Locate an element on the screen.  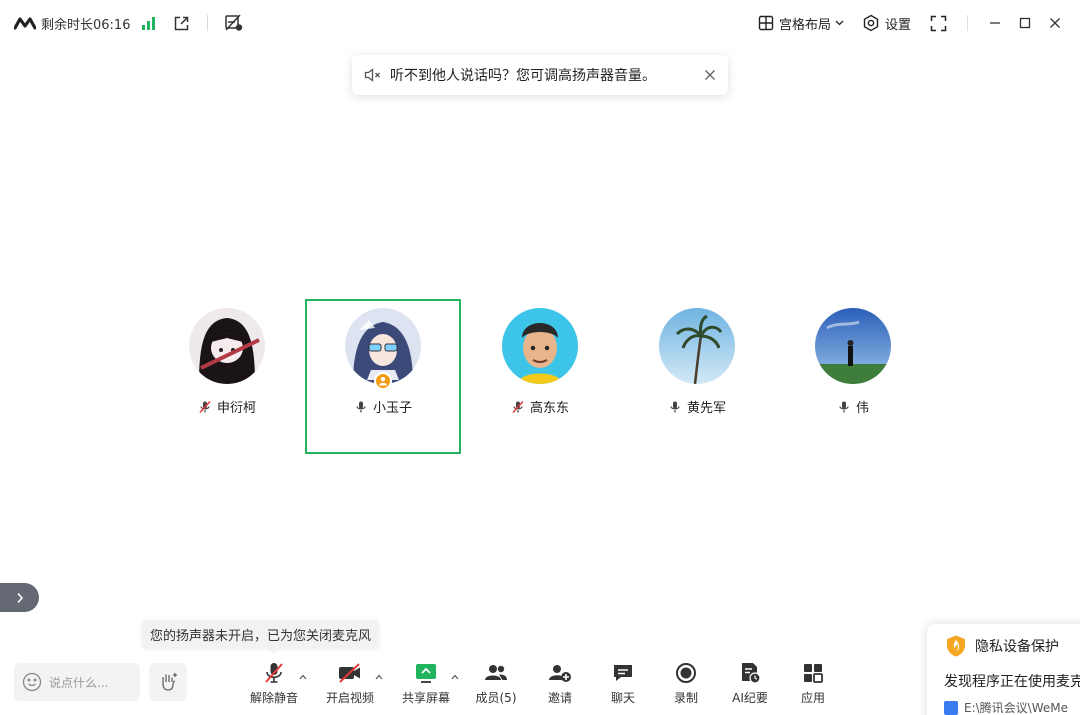
maximize-icon is located at coordinates (1025, 23).